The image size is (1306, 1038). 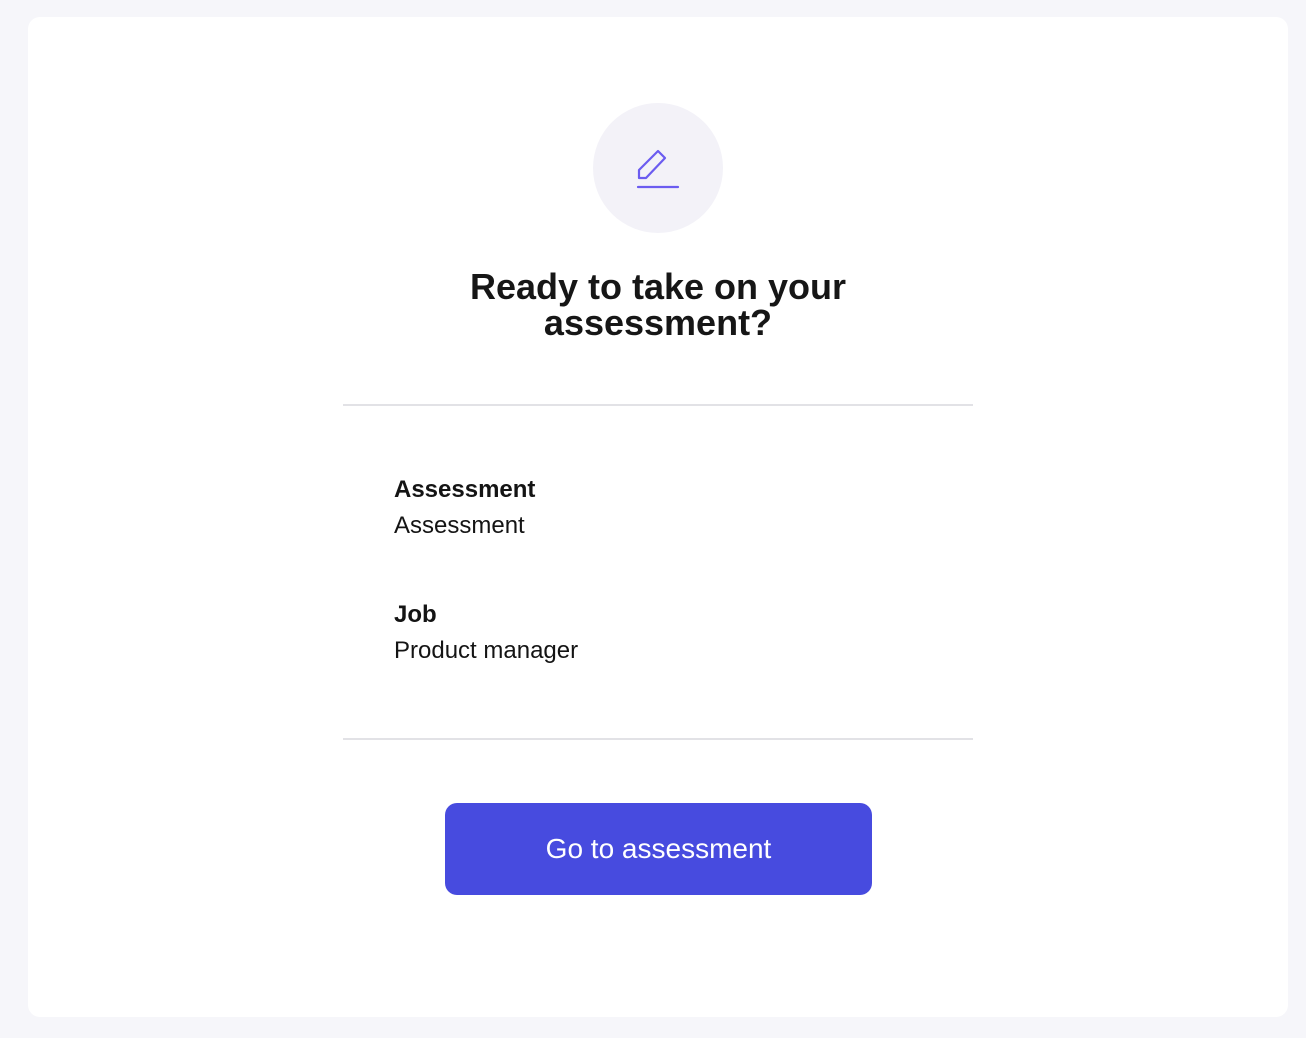 I want to click on pencil-edit-icon, so click(x=658, y=169).